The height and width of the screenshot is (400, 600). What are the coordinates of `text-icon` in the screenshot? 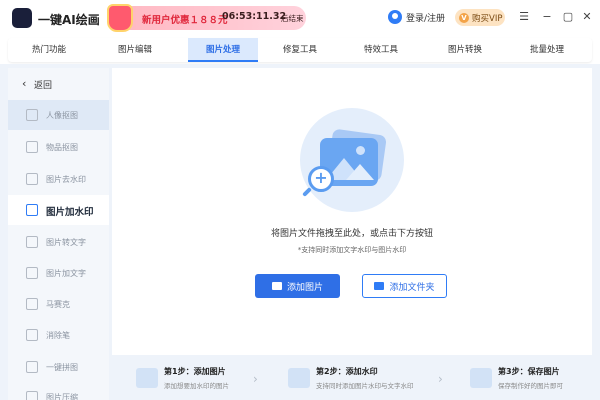 It's located at (32, 273).